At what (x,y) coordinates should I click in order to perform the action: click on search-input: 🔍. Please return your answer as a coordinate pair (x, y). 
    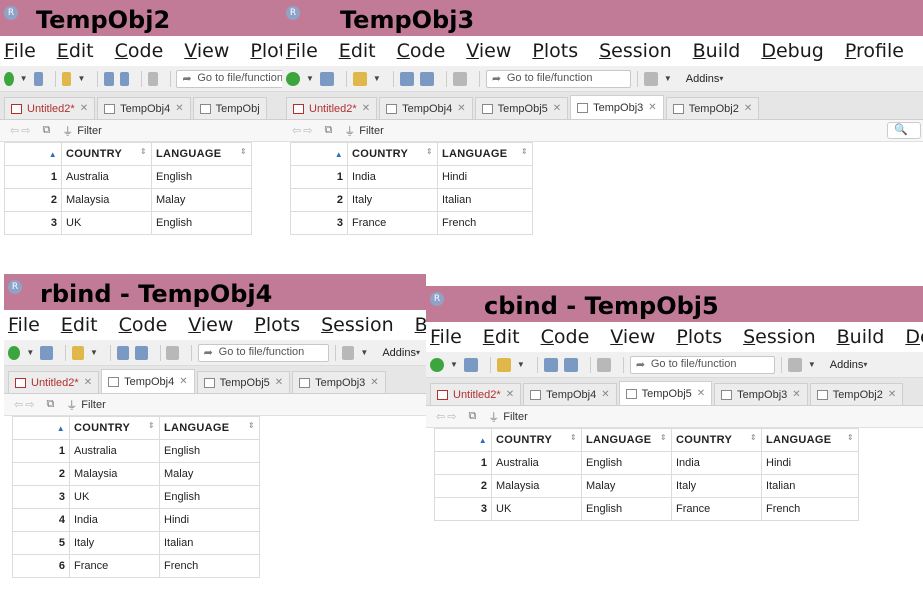
    Looking at the image, I should click on (904, 130).